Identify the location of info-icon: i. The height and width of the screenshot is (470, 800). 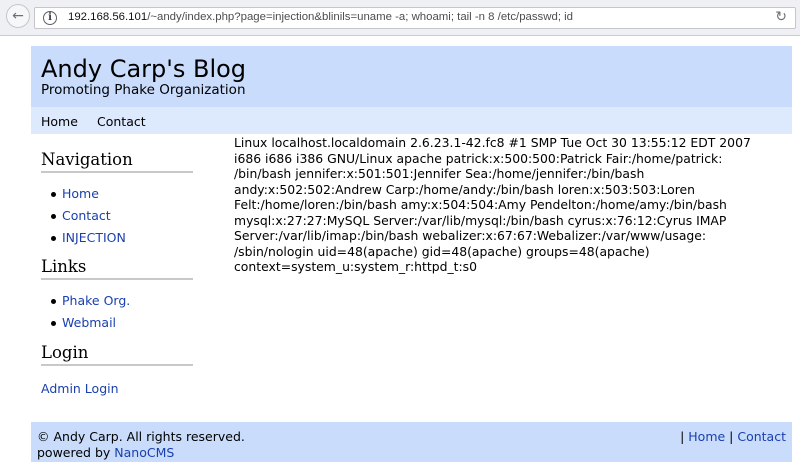
(50, 18).